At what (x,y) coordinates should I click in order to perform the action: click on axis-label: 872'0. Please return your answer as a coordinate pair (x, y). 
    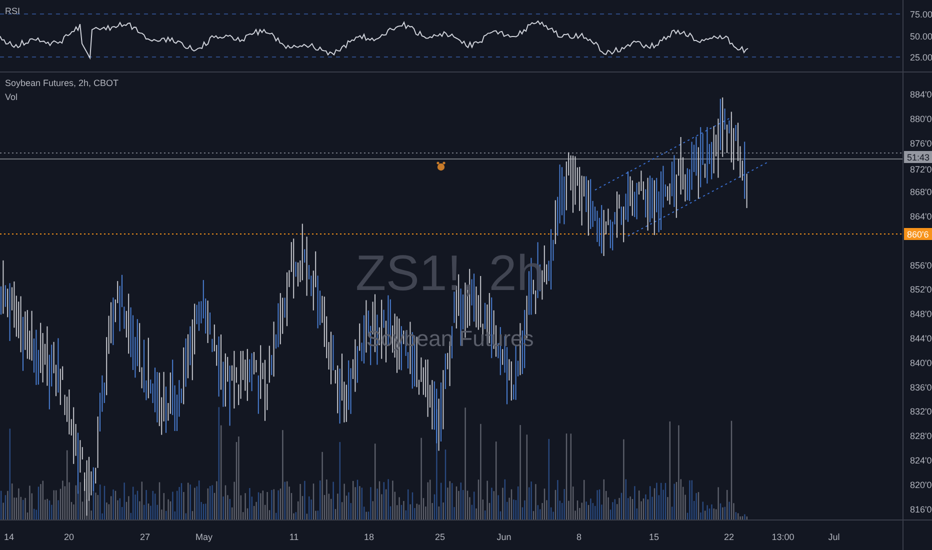
    Looking at the image, I should click on (921, 169).